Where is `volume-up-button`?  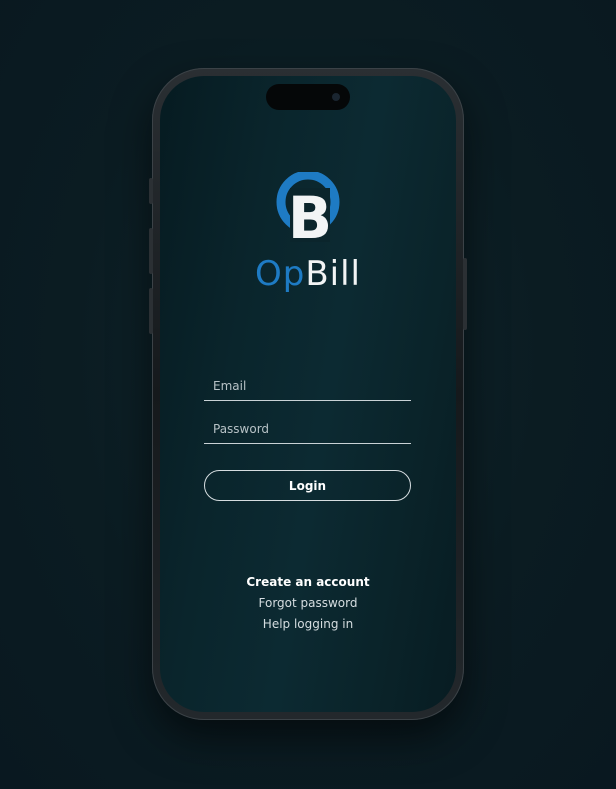
volume-up-button is located at coordinates (151, 251).